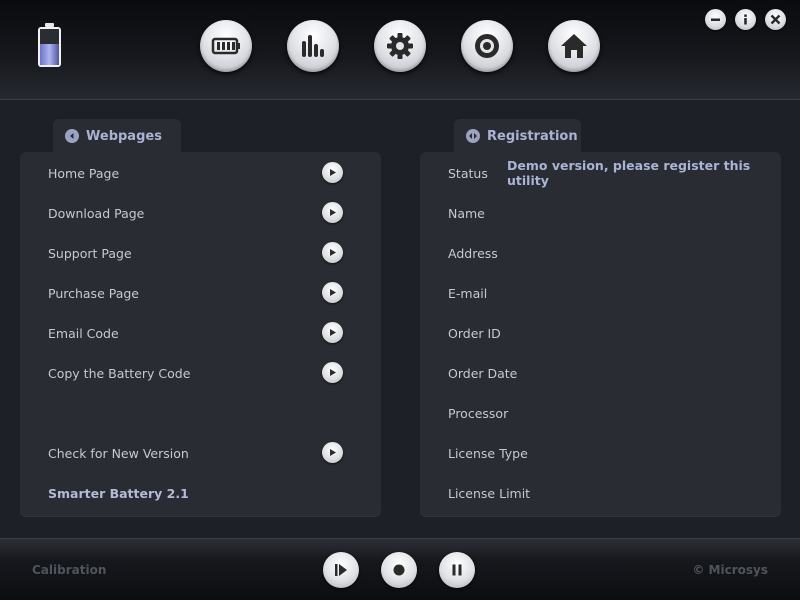 This screenshot has height=600, width=800. I want to click on battery-status-button, so click(226, 46).